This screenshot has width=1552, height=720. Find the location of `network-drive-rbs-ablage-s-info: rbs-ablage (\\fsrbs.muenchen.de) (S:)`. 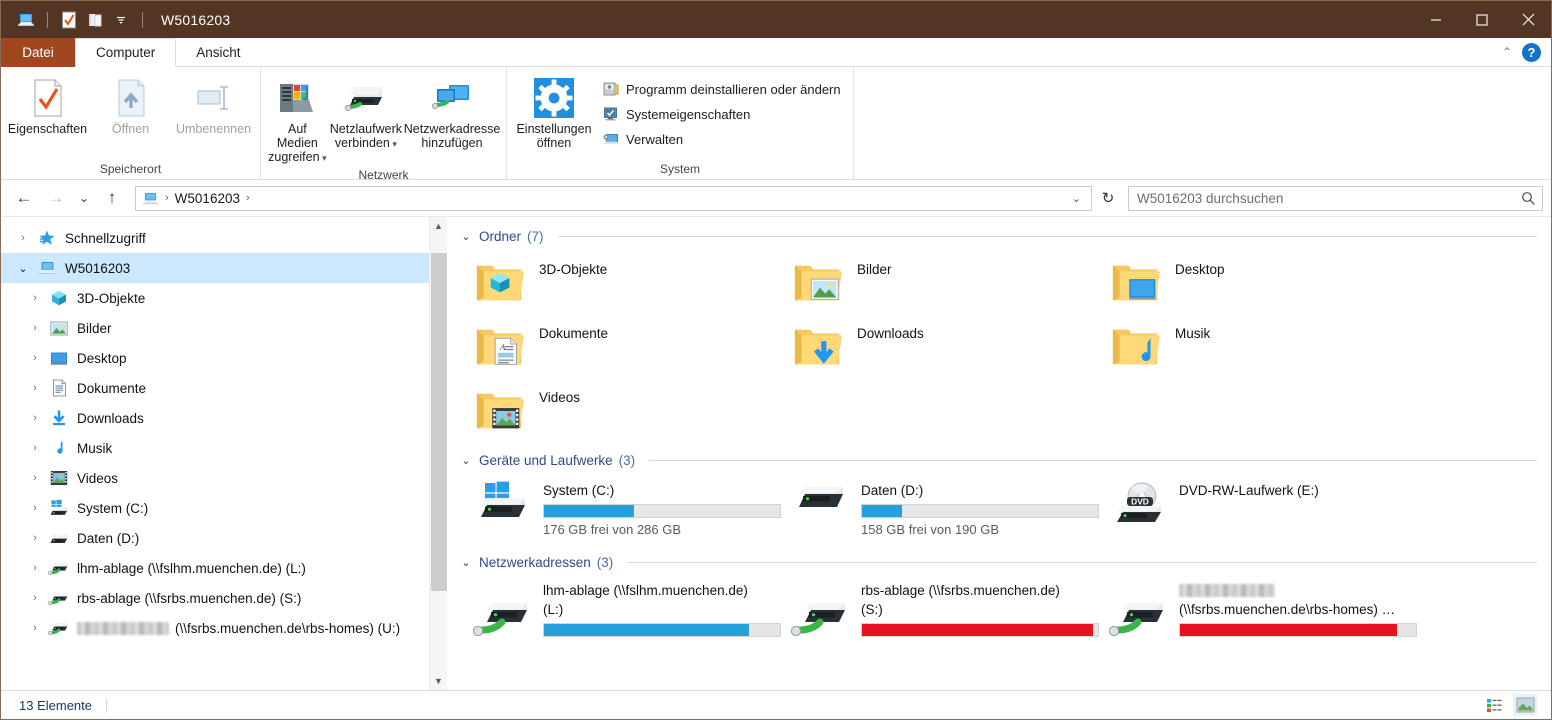

network-drive-rbs-ablage-s-info: rbs-ablage (\\fsrbs.muenchen.de) (S:) is located at coordinates (984, 608).